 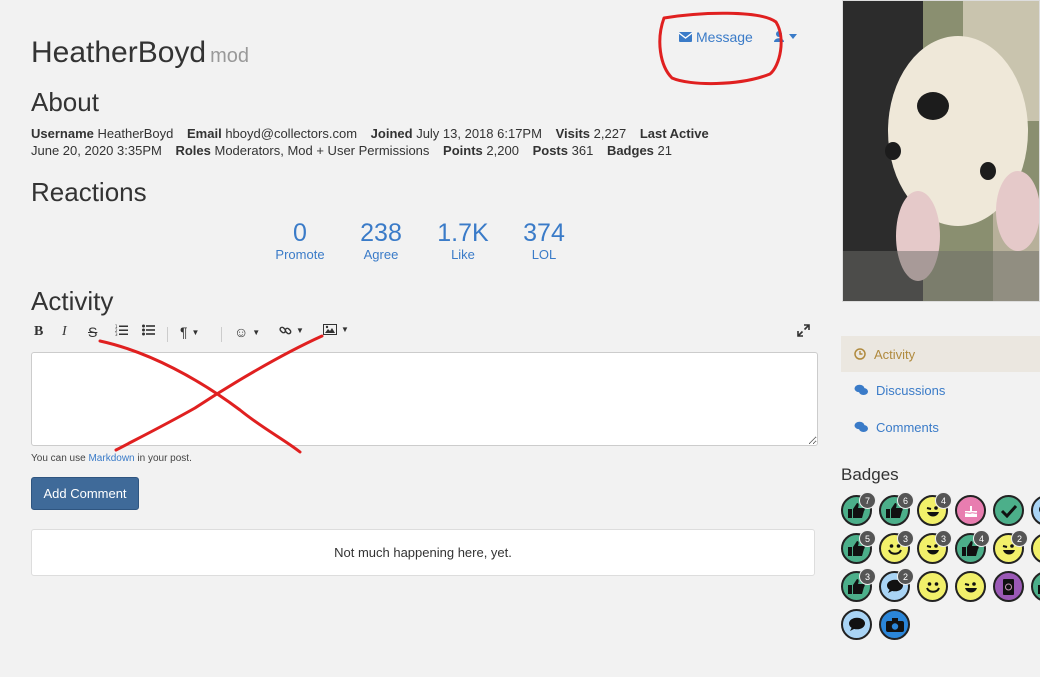 I want to click on puppy-photo-image, so click(x=941, y=151).